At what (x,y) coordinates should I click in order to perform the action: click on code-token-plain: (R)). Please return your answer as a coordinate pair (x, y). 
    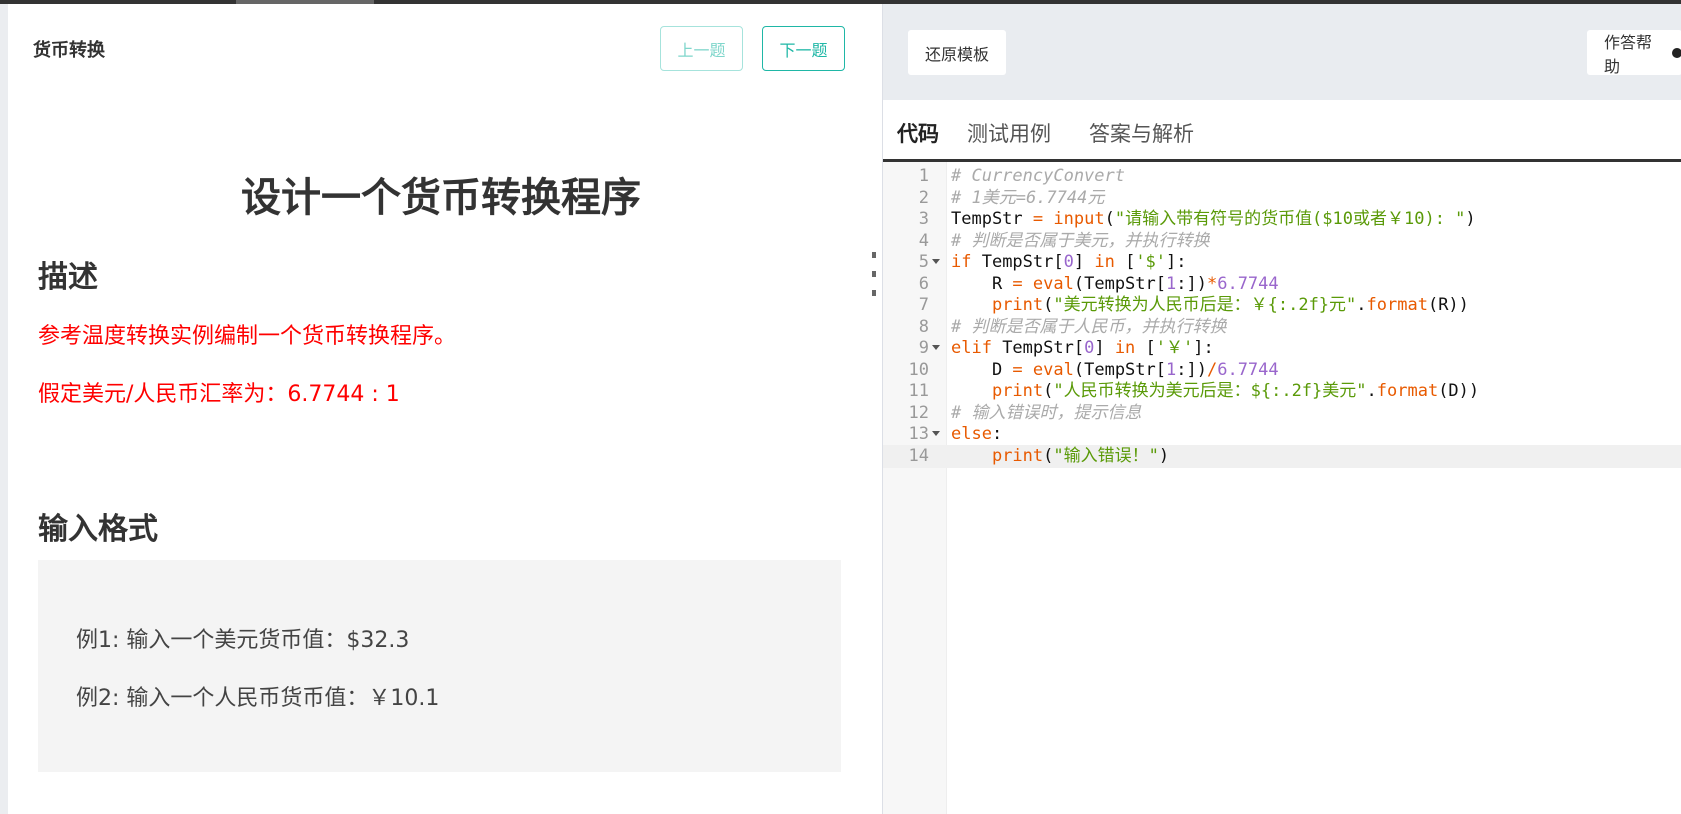
    Looking at the image, I should click on (1448, 305).